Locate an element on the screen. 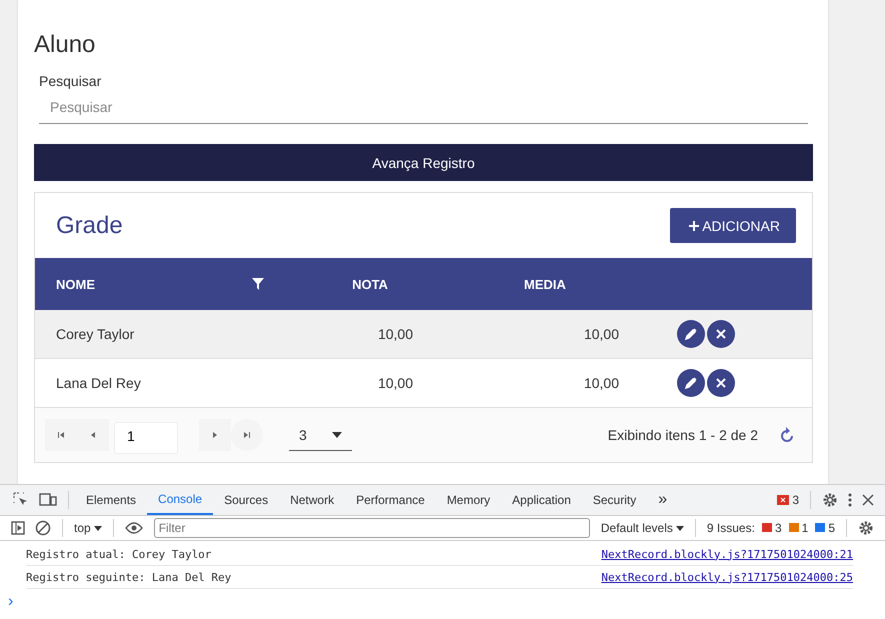 Image resolution: width=885 pixels, height=619 pixels. column-header: MEDIA is located at coordinates (545, 284).